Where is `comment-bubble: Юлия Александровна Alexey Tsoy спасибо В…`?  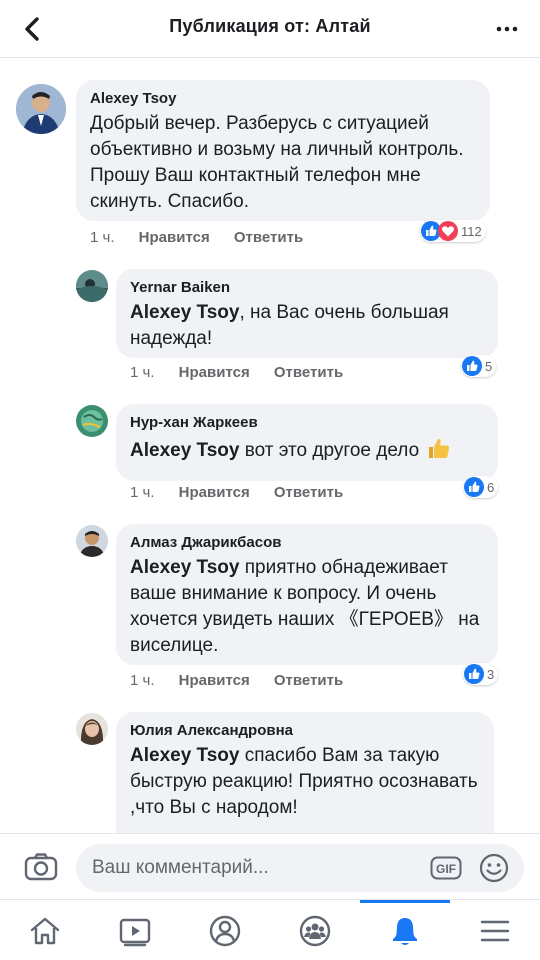
comment-bubble: Юлия Александровна Alexey Tsoy спасибо В… is located at coordinates (305, 772).